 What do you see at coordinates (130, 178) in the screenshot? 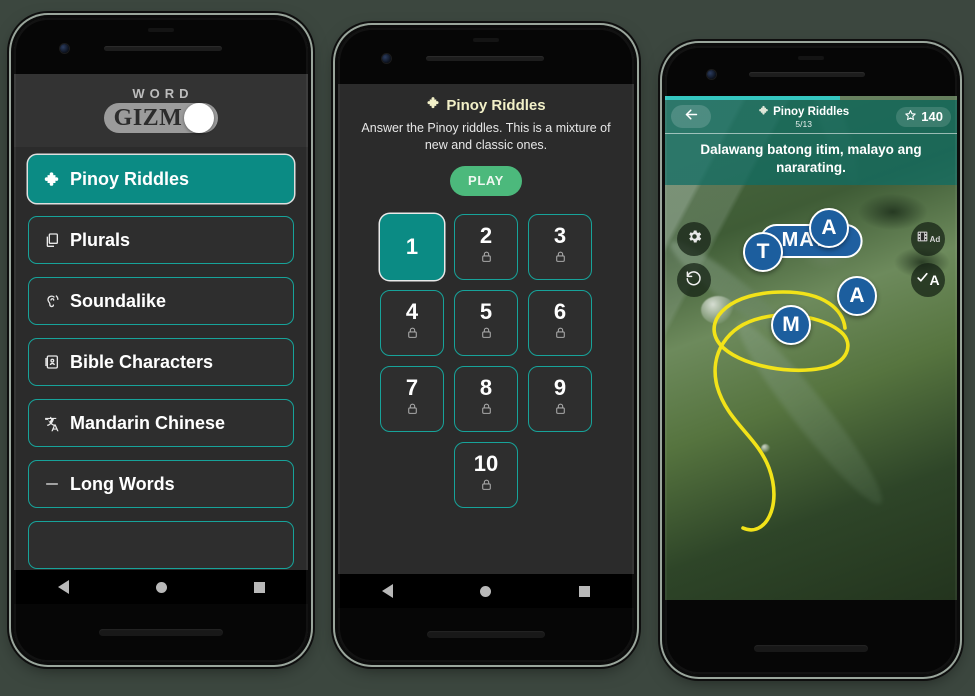
I see `menu-item-label: Pinoy Riddles` at bounding box center [130, 178].